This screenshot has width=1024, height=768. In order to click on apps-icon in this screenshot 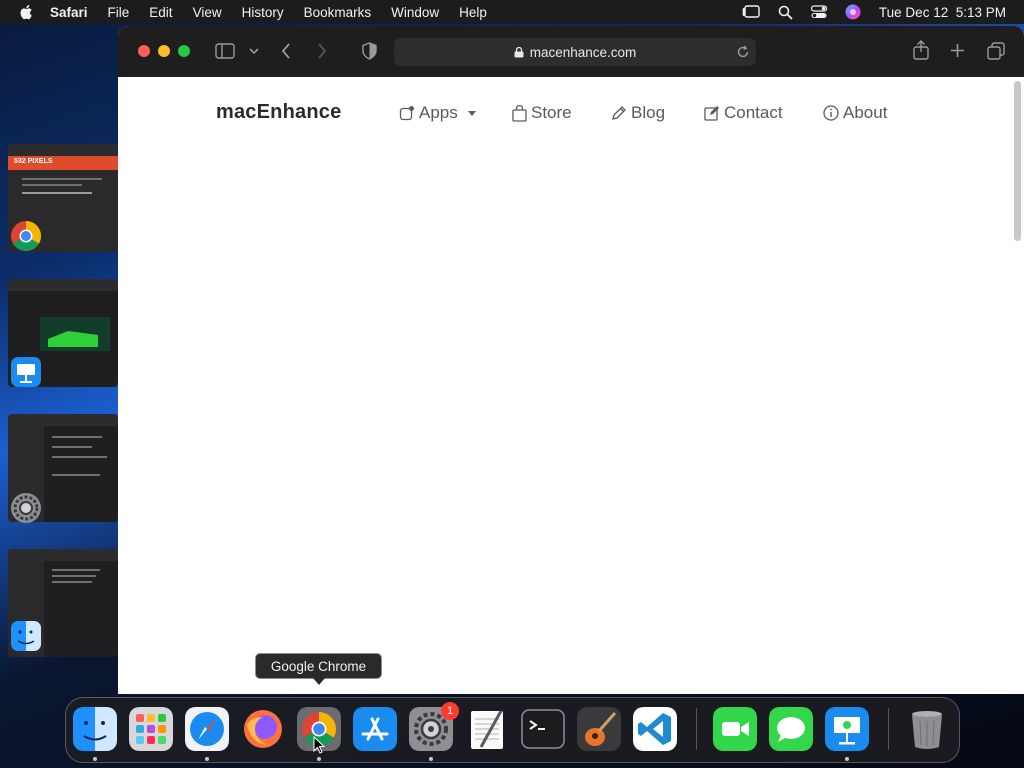, I will do `click(406, 113)`.